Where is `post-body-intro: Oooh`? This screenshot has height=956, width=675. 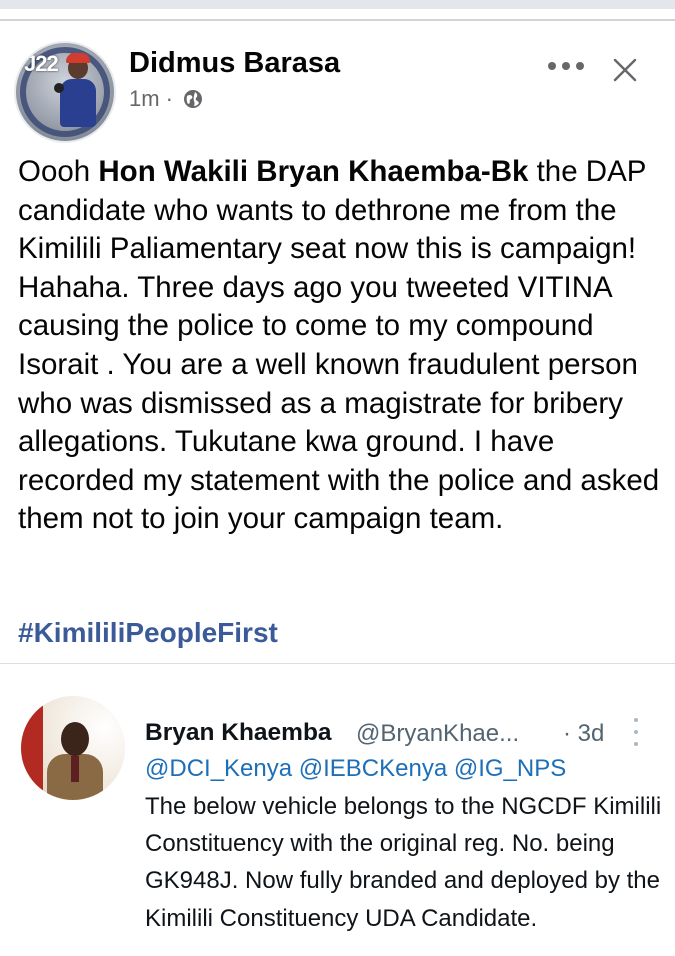
post-body-intro: Oooh is located at coordinates (58, 171).